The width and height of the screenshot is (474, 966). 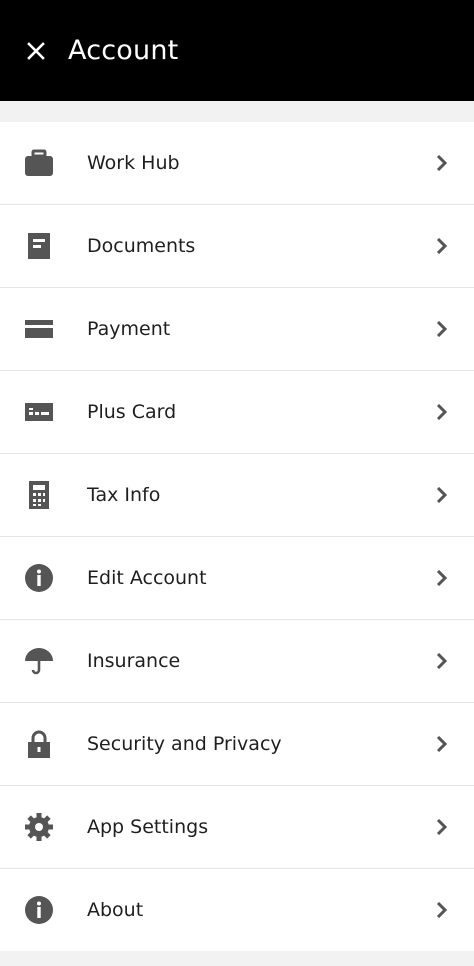 I want to click on bottom-spacer, so click(x=237, y=958).